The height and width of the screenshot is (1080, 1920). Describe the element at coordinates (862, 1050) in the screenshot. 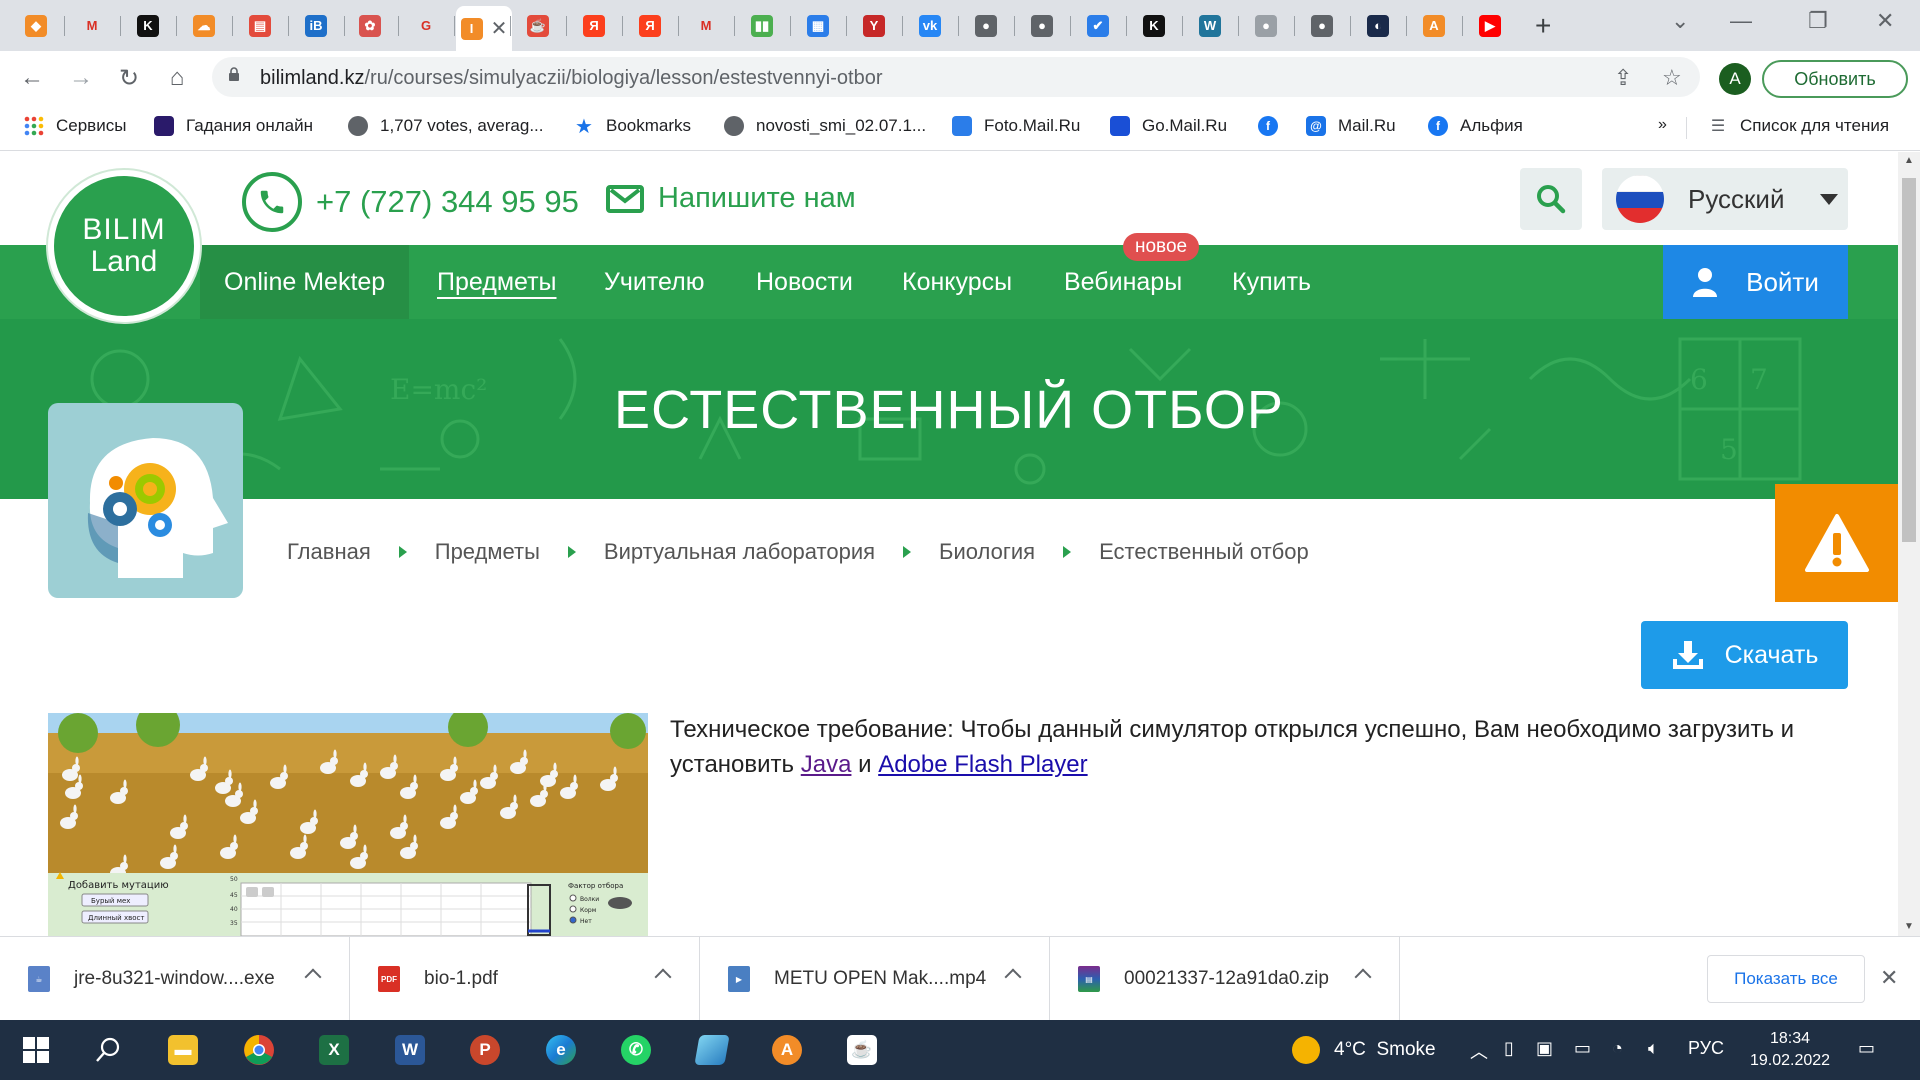

I see `java-app: ☕` at that location.